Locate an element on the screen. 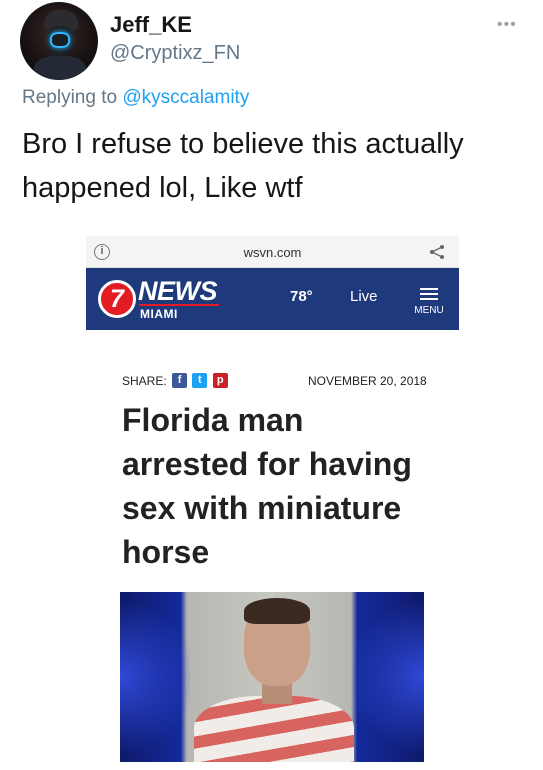 This screenshot has height=770, width=543. reply-prefix: Replying to is located at coordinates (70, 97).